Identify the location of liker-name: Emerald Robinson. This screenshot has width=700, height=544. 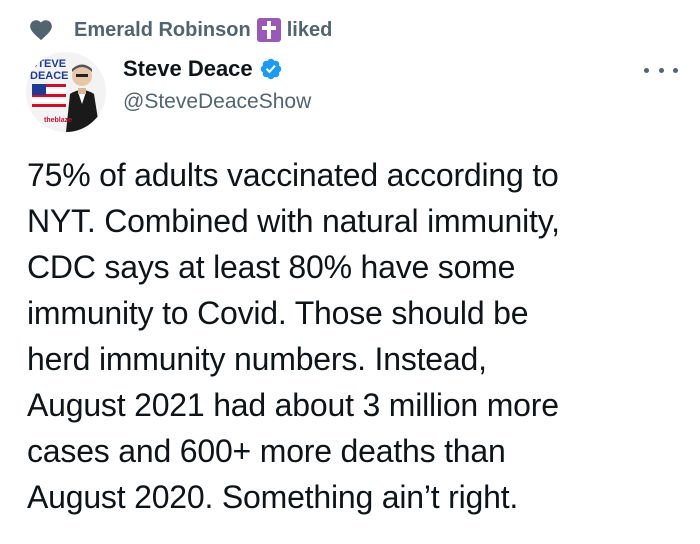
(162, 30).